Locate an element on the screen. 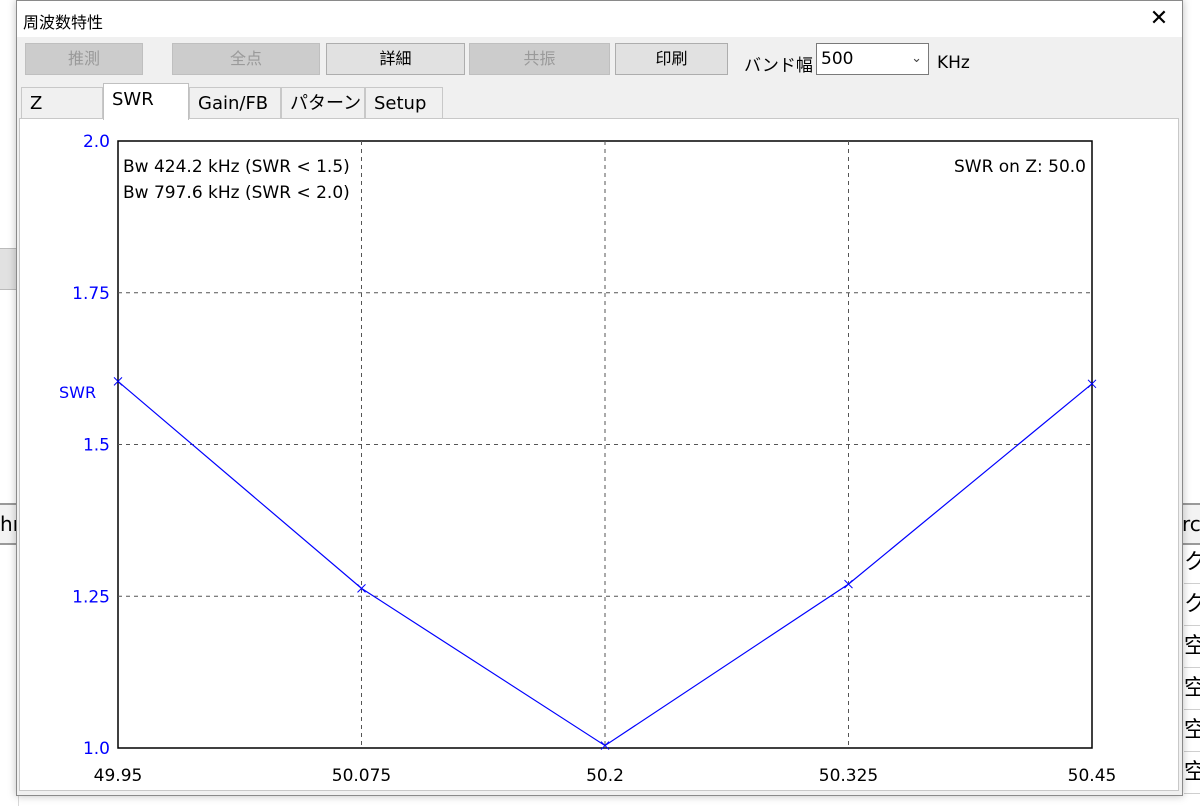 The image size is (1200, 806). details-button: 詳細 is located at coordinates (395, 59).